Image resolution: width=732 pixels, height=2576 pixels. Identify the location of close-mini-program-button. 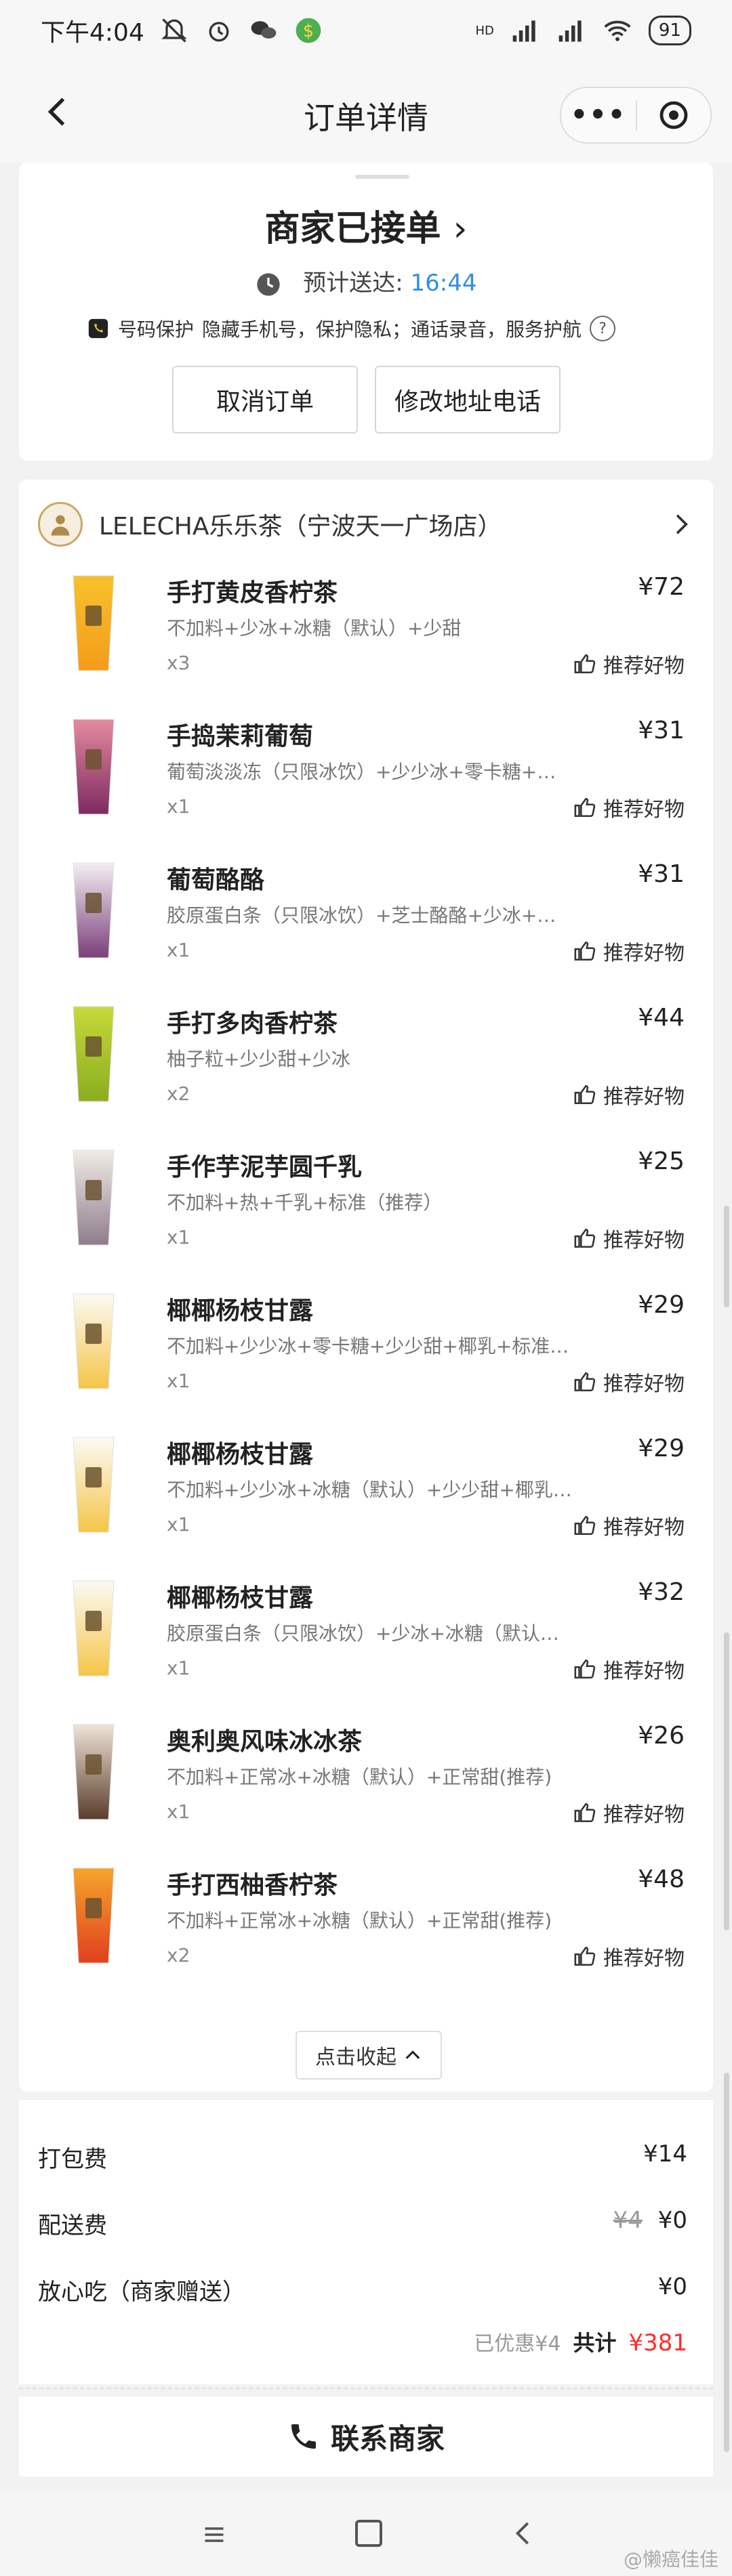
(674, 115).